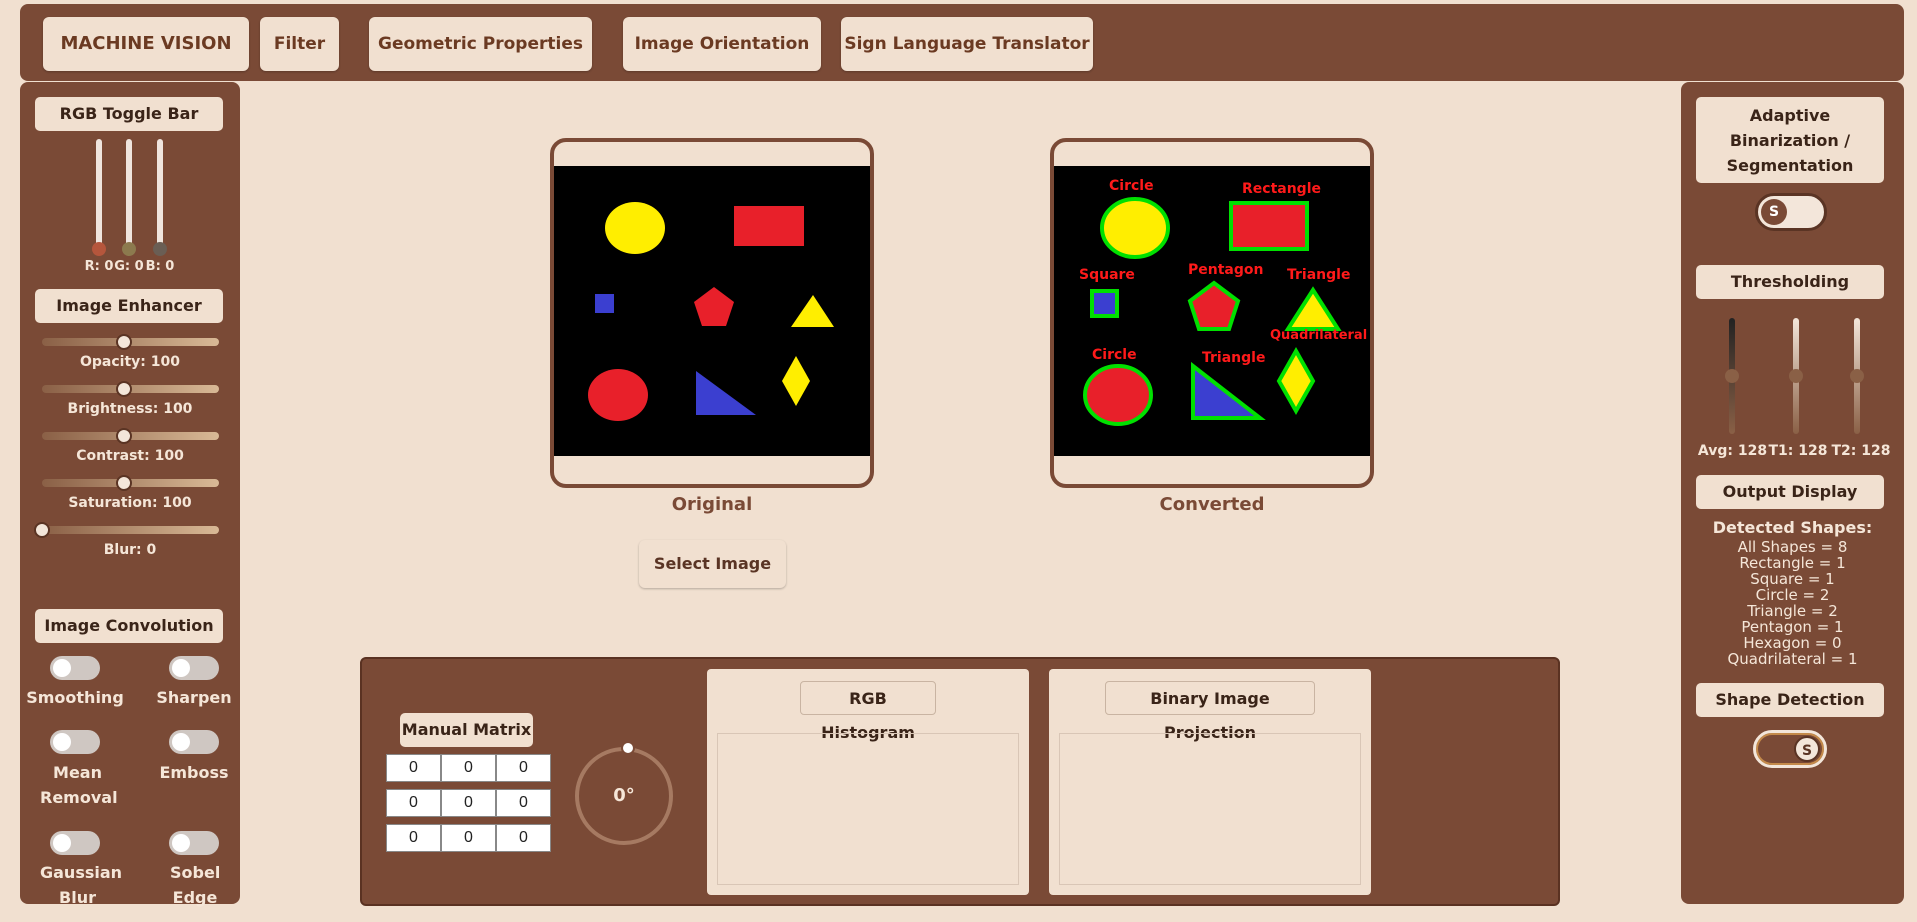 The image size is (1917, 922). I want to click on shape-label: Square, so click(1107, 275).